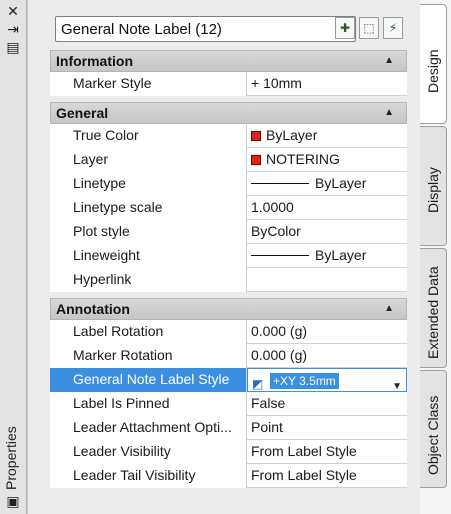 This screenshot has height=514, width=451. Describe the element at coordinates (148, 136) in the screenshot. I see `property-key: True Color` at that location.